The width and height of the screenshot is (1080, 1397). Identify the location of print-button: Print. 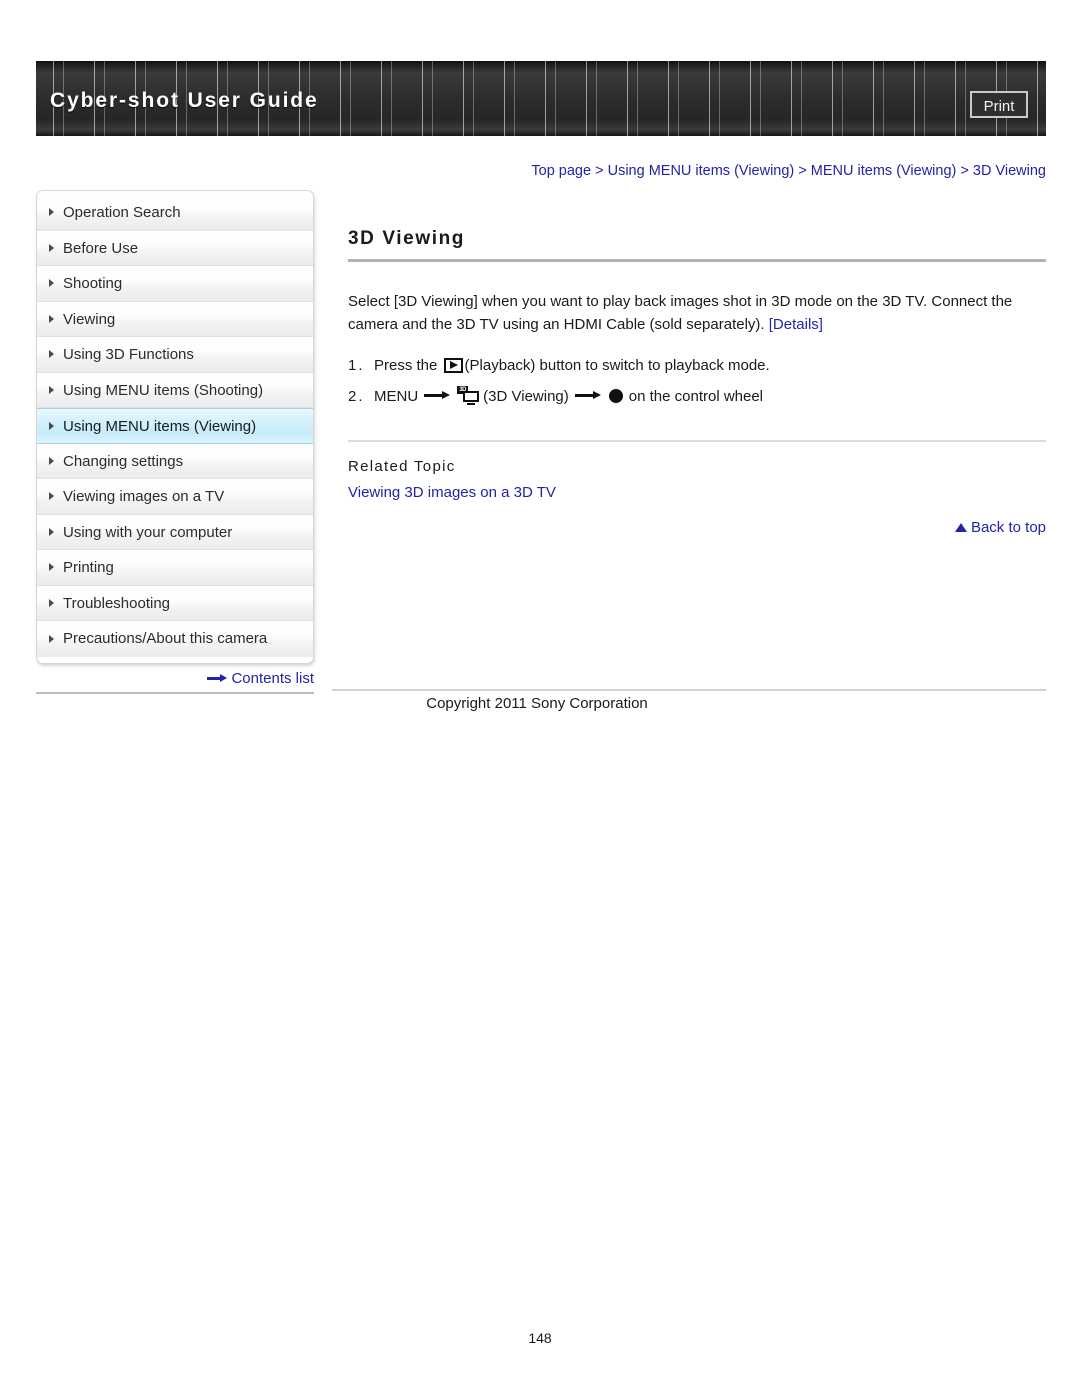
(999, 104).